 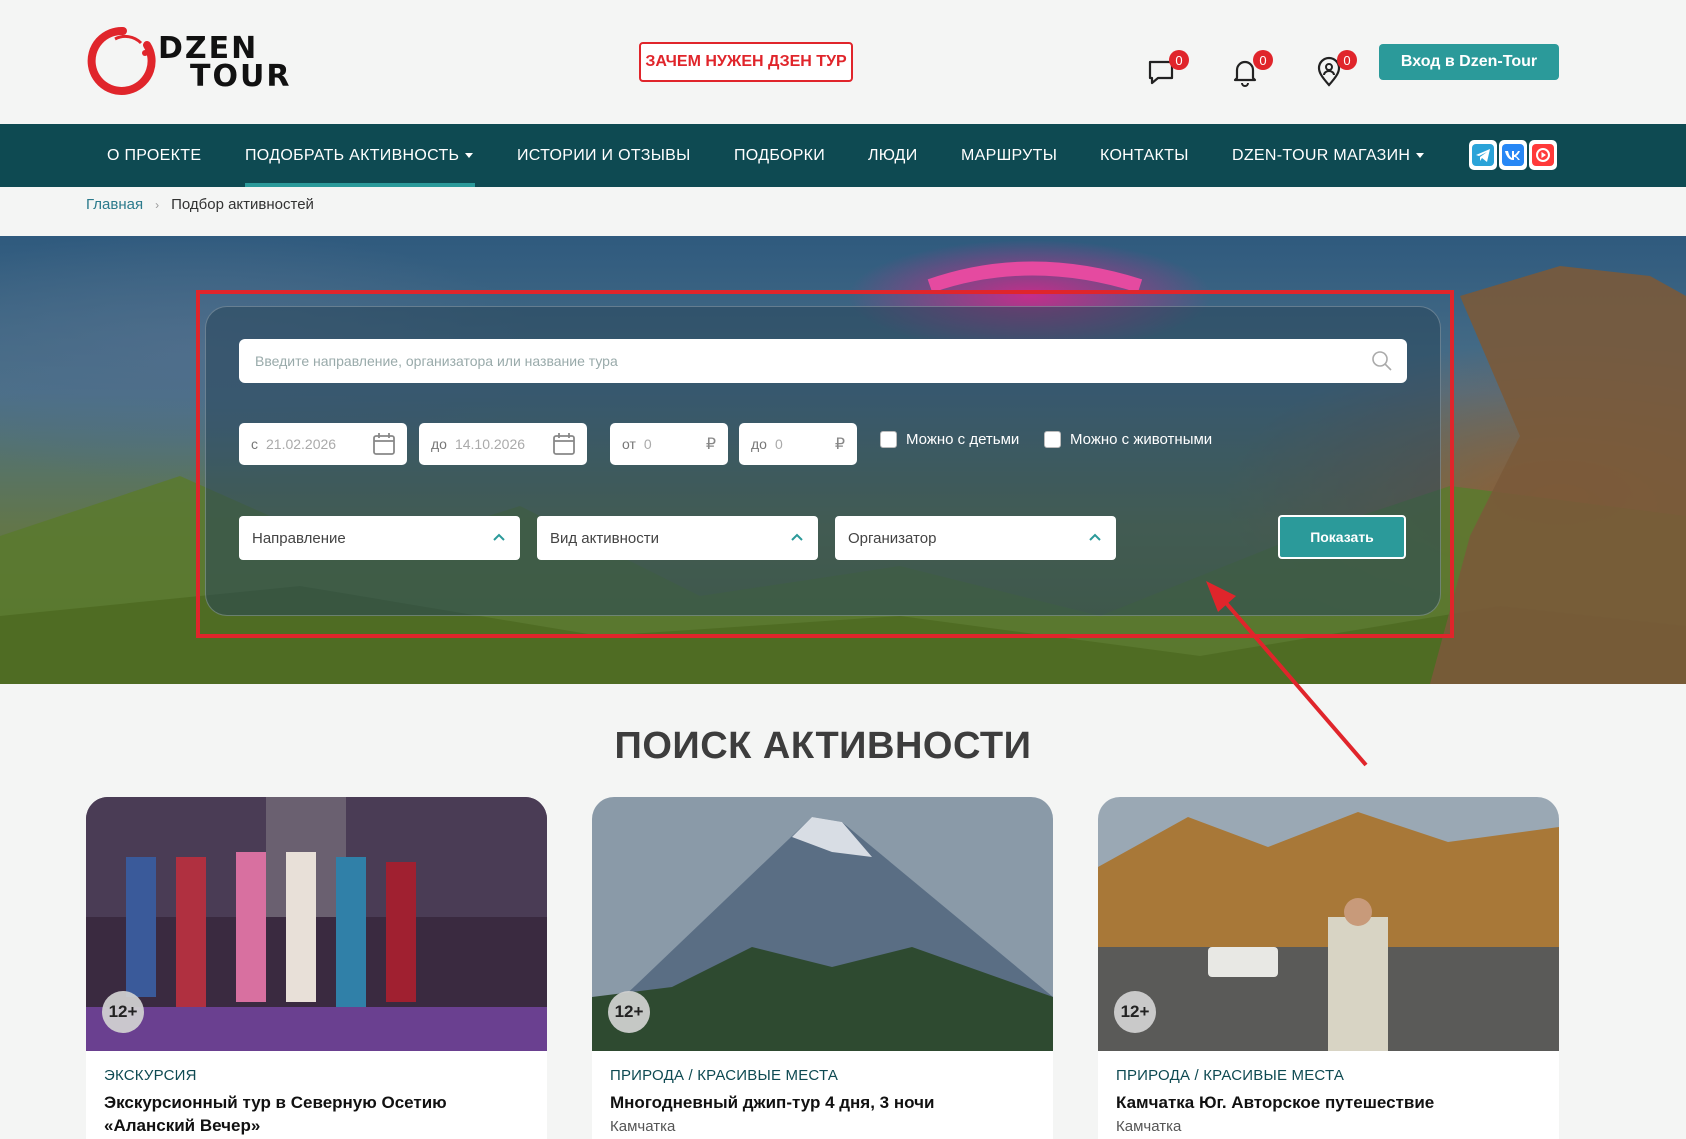 I want to click on notifications-count-badge: 0, so click(x=1263, y=60).